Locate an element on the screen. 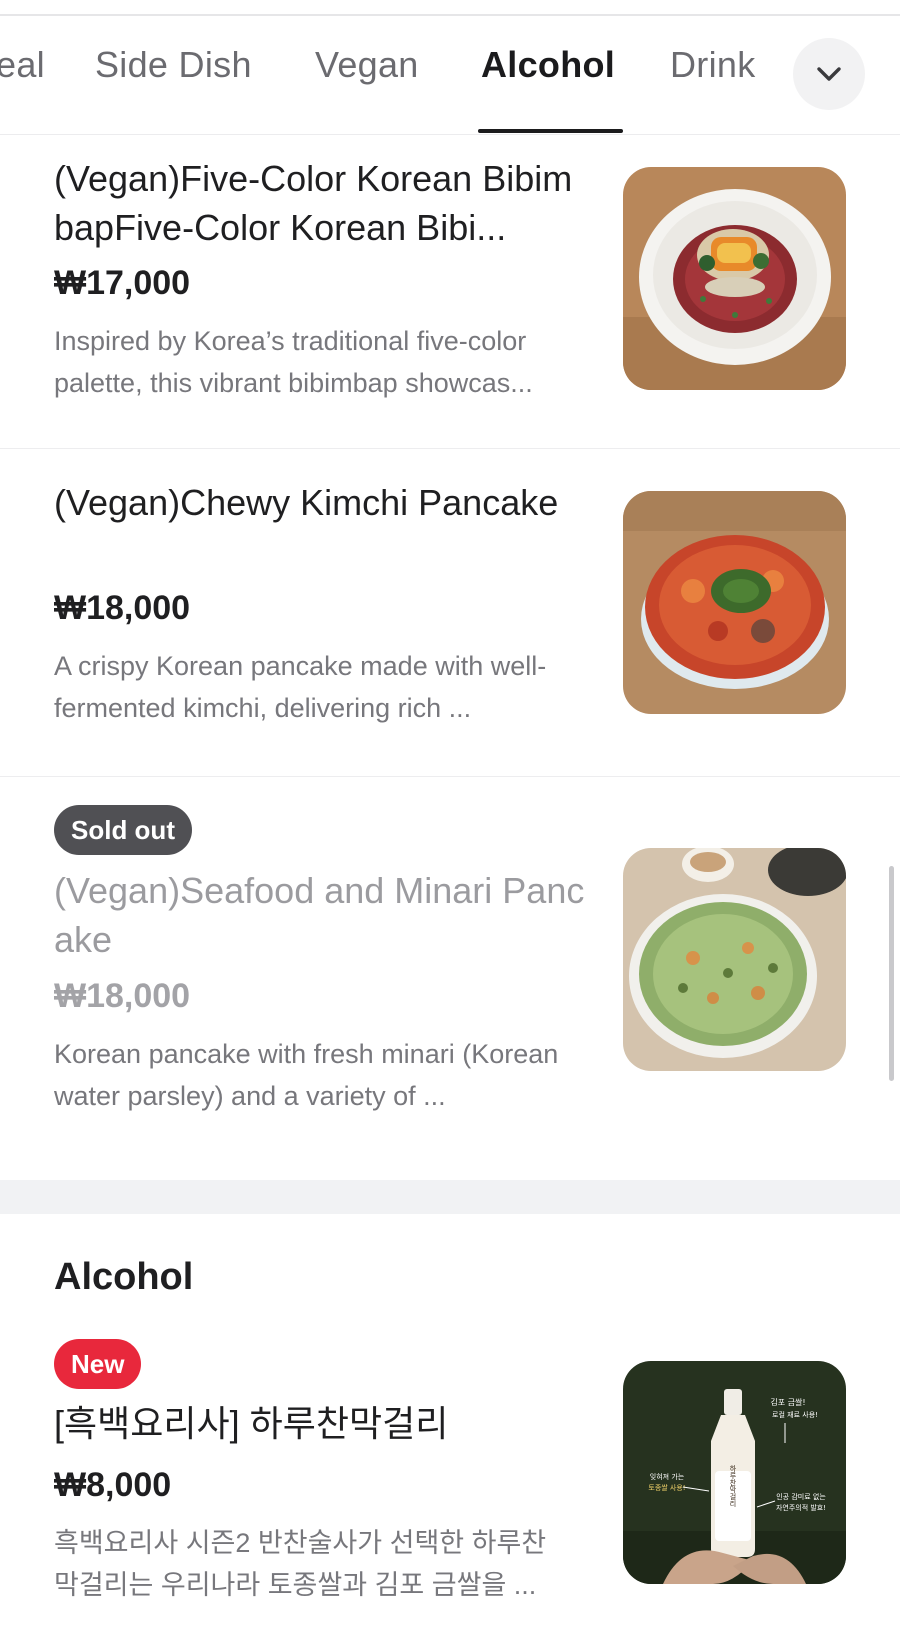 This screenshot has height=1647, width=900. tab-vegan: Vegan is located at coordinates (367, 65).